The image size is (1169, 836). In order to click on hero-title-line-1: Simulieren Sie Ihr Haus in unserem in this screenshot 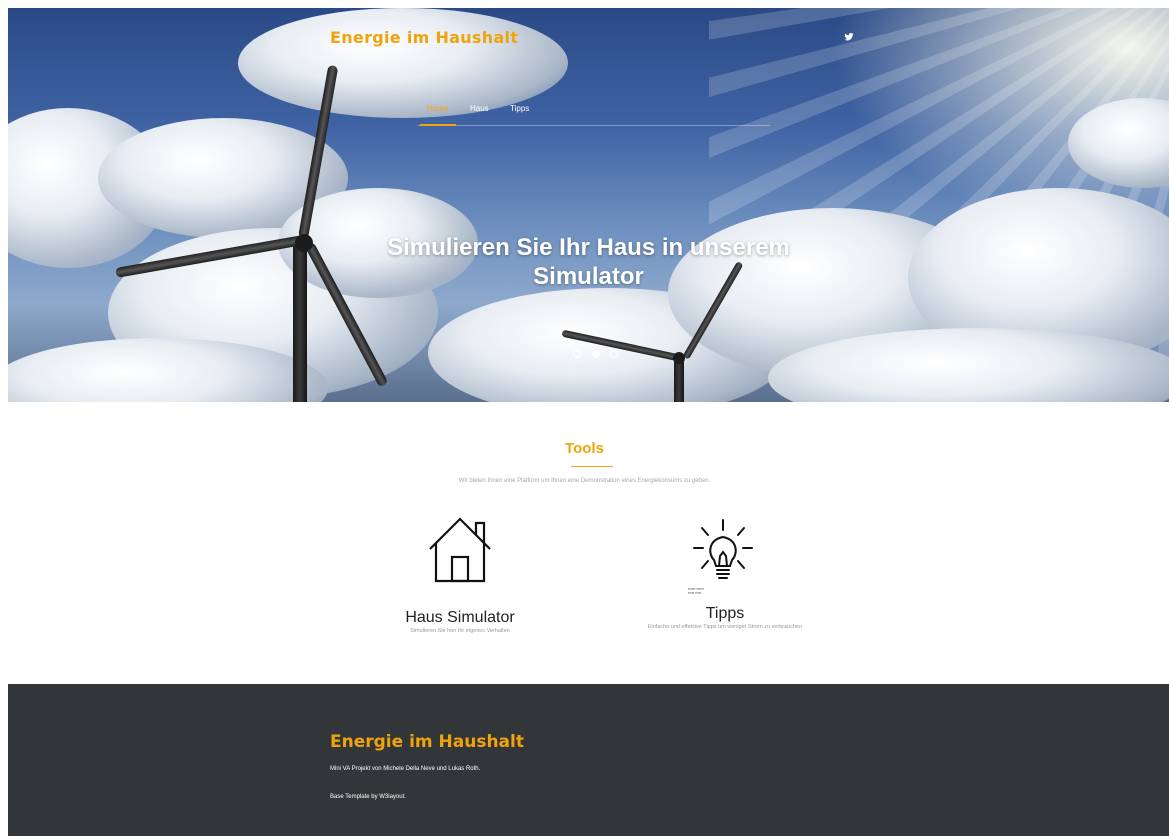, I will do `click(588, 247)`.